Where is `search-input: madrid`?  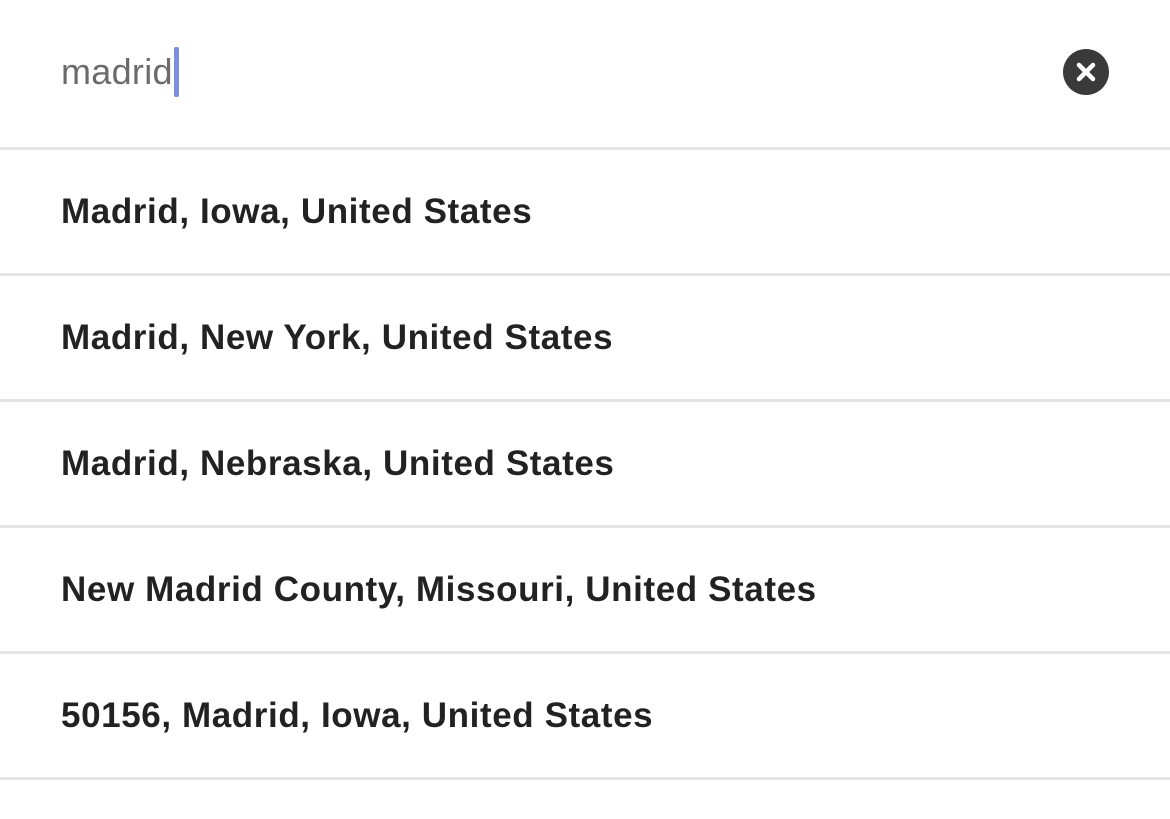
search-input: madrid is located at coordinates (120, 72).